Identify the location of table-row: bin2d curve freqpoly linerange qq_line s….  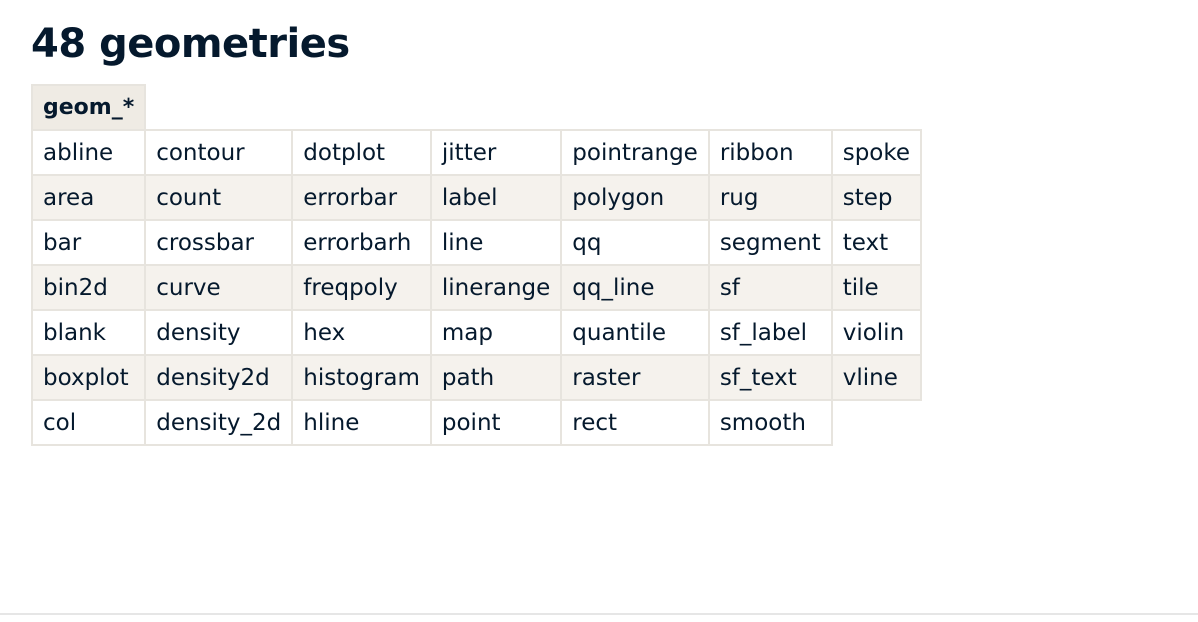
(476, 287).